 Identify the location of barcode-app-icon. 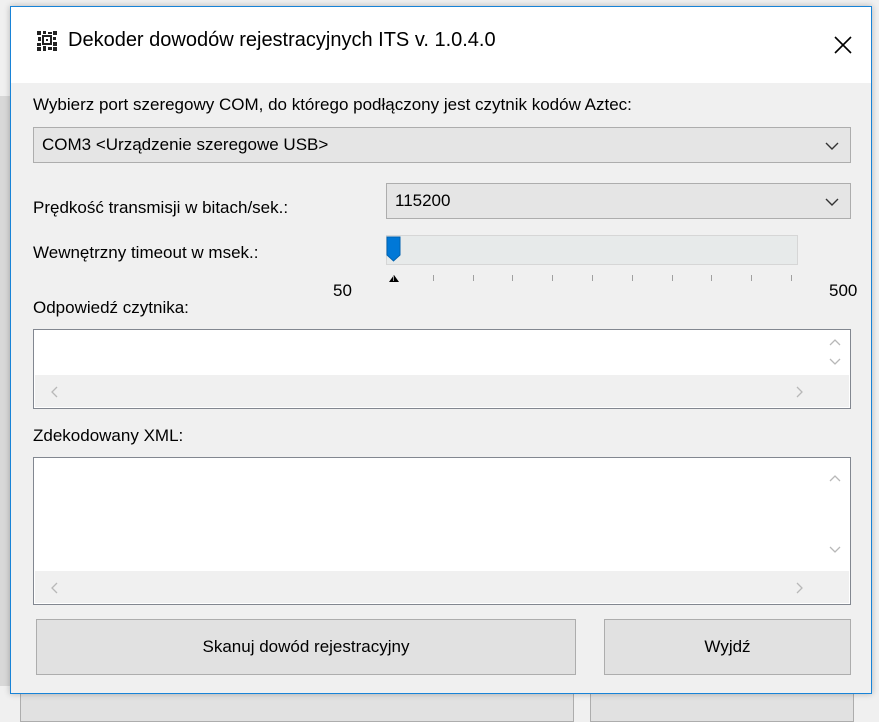
(47, 41).